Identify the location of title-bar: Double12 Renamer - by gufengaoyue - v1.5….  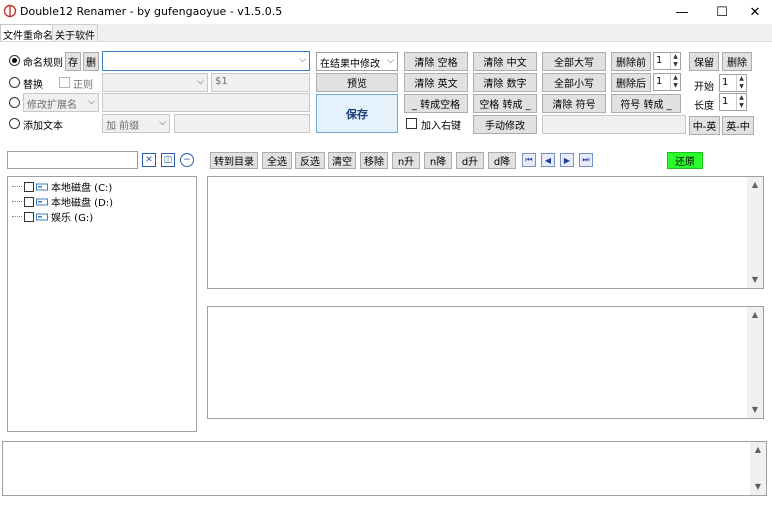
(386, 12).